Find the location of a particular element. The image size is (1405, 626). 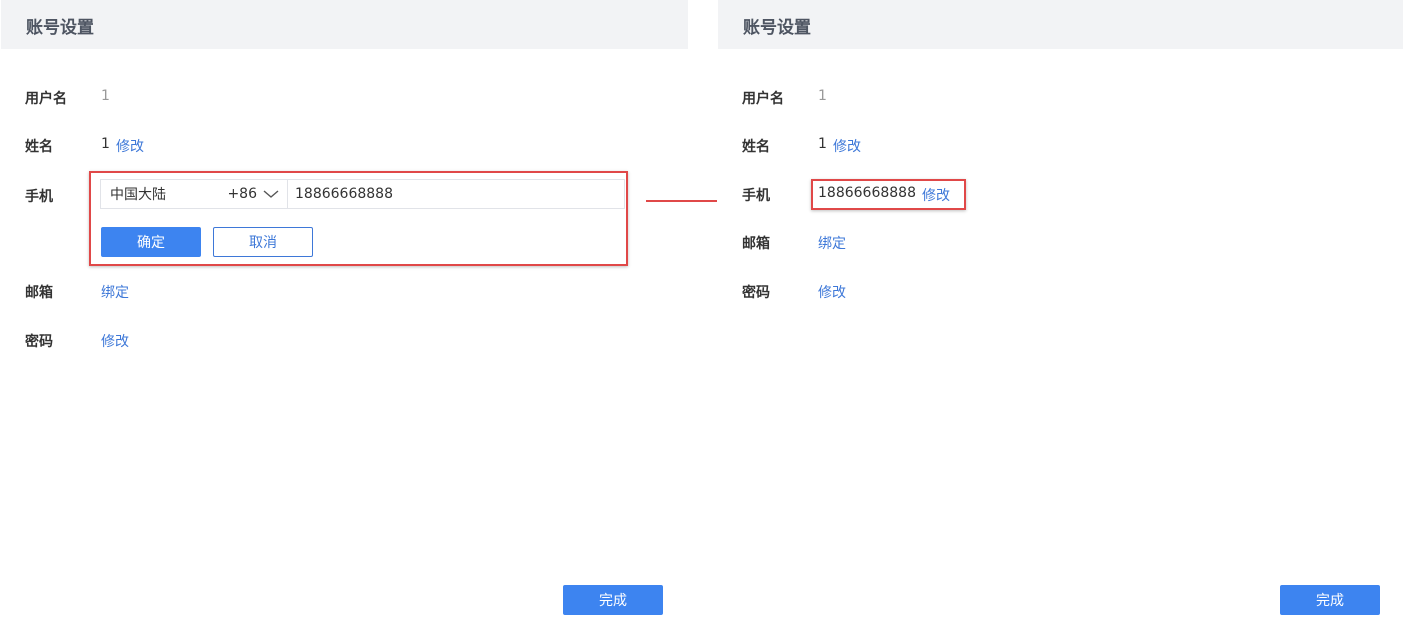

phone-value: 18866668888 is located at coordinates (867, 193).